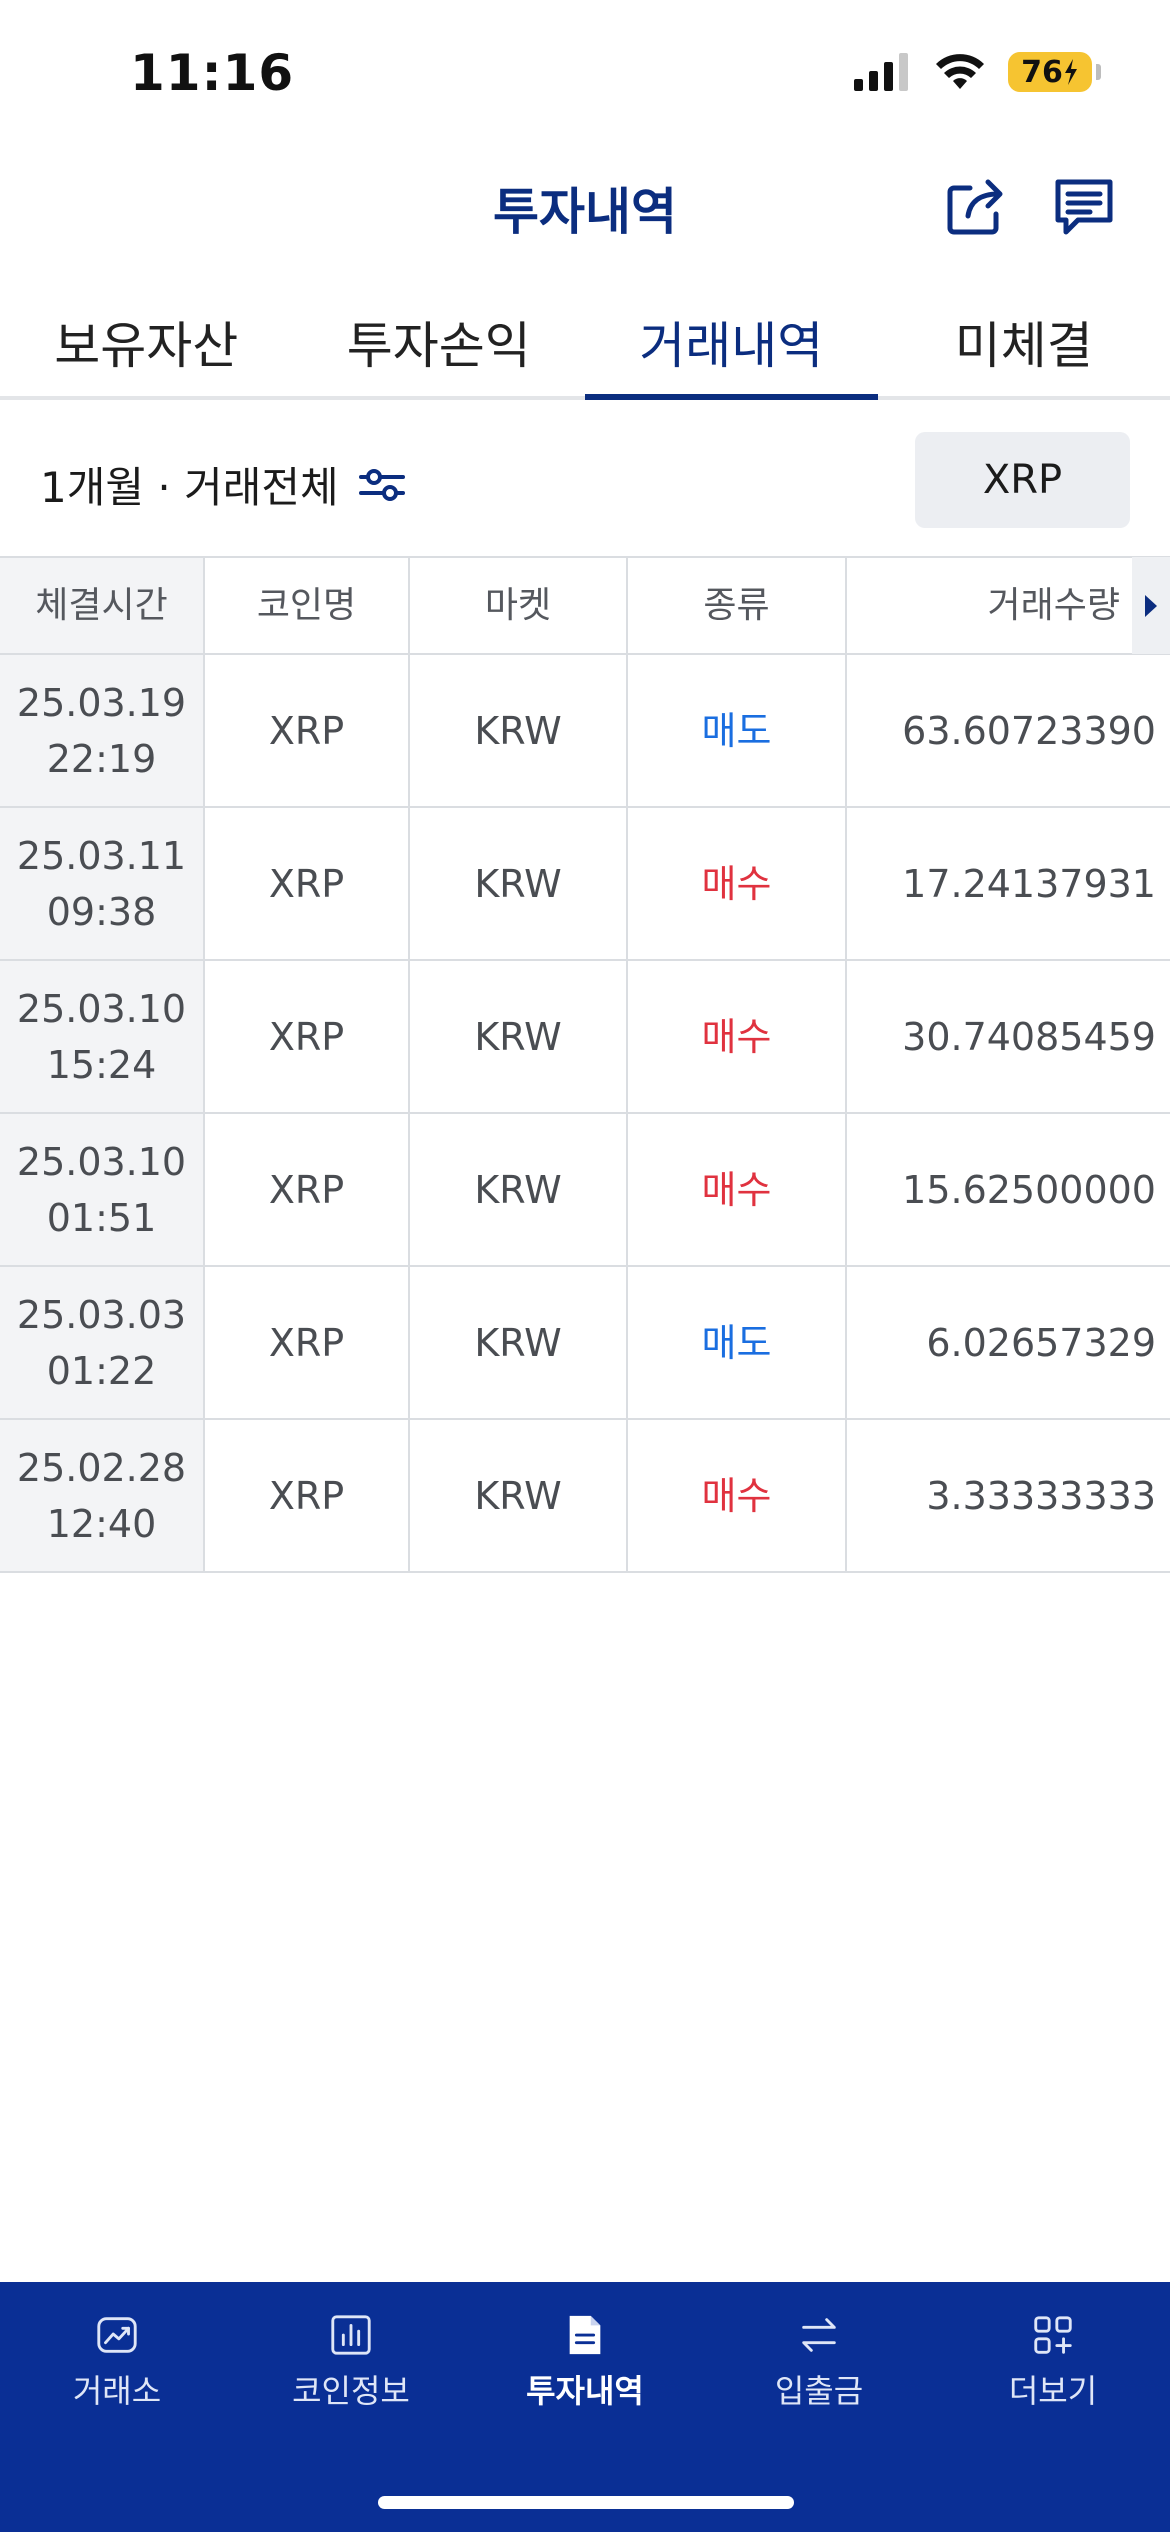  What do you see at coordinates (102, 730) in the screenshot?
I see `exec-time-cell: 25.03.19 22:19` at bounding box center [102, 730].